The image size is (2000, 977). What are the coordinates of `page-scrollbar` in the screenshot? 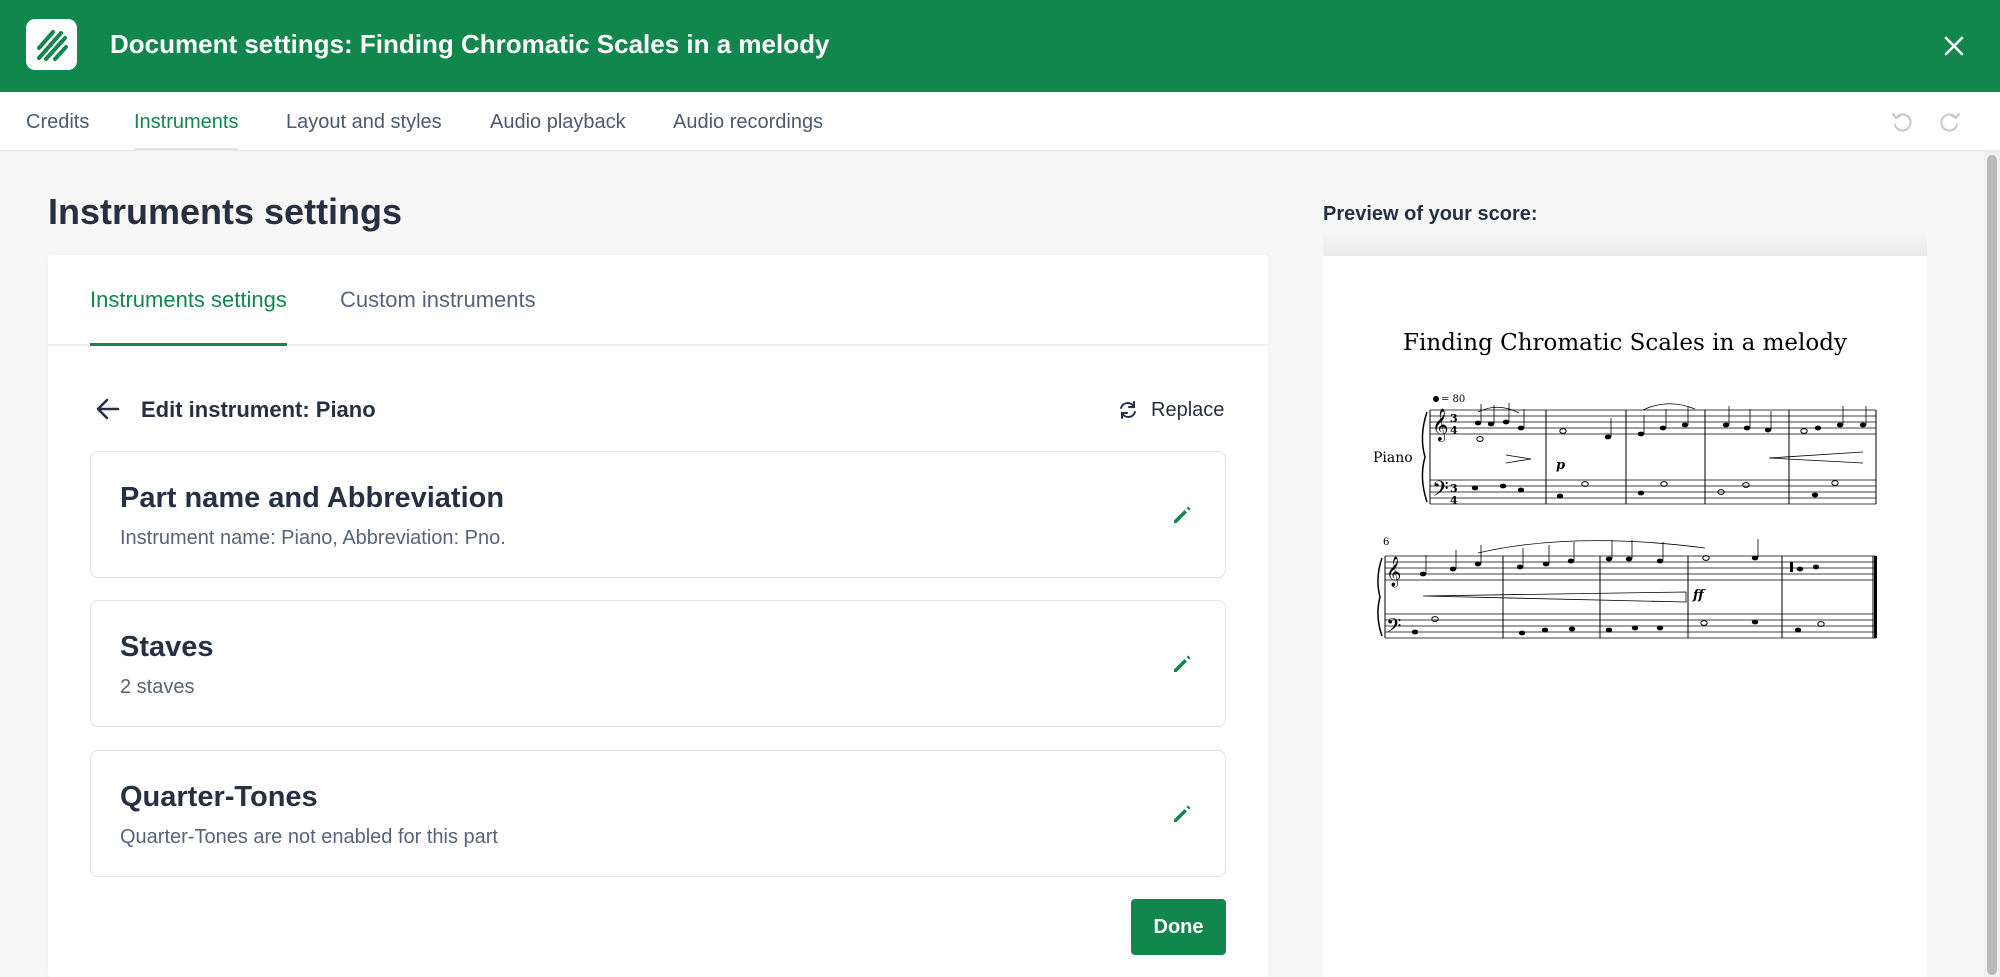 It's located at (1992, 564).